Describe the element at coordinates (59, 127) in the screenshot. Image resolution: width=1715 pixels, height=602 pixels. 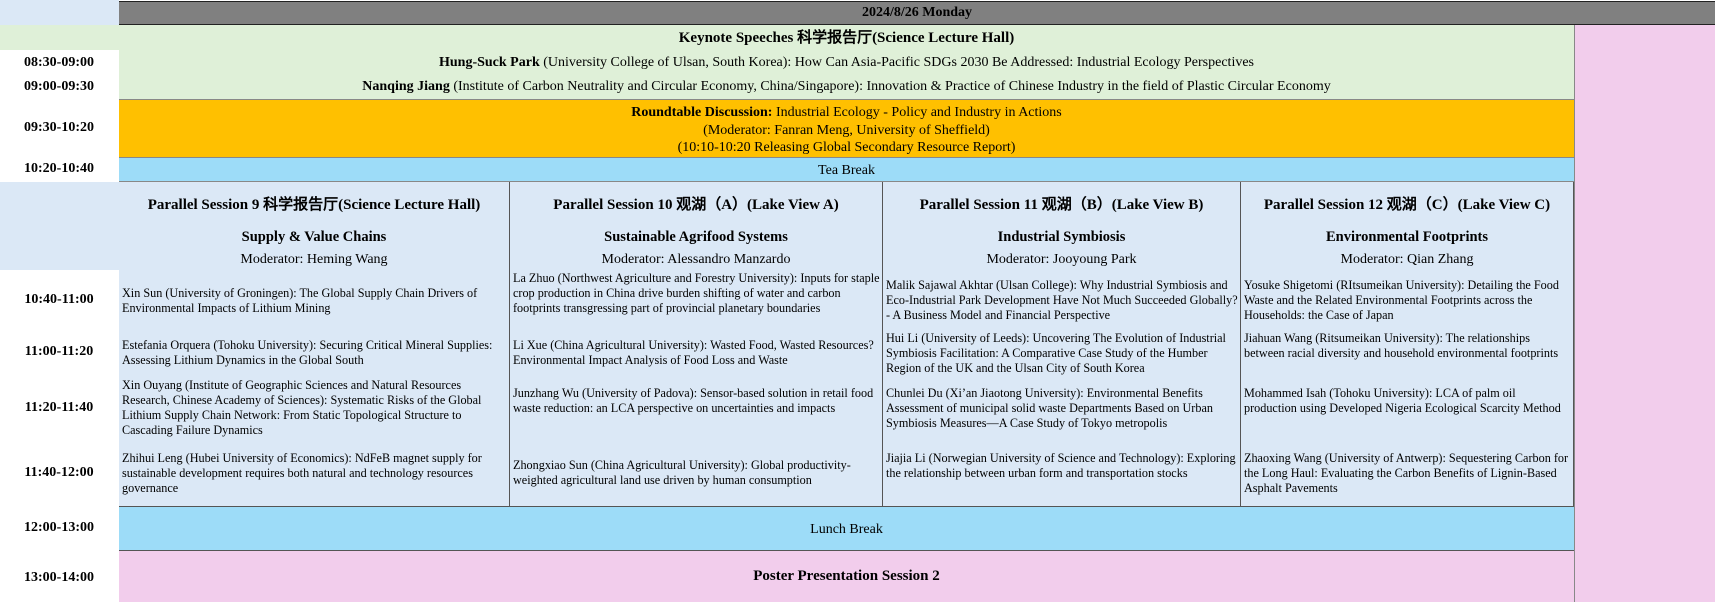
I see `time-roundtable: 09:30-10:20` at that location.